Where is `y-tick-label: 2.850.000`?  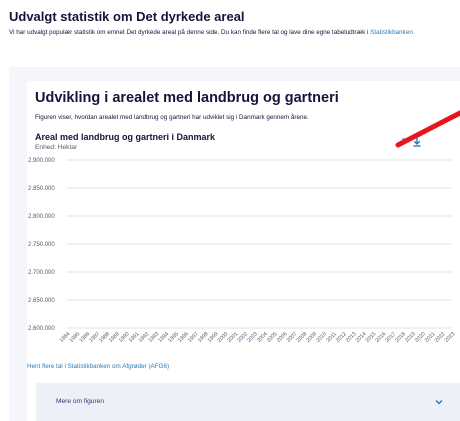 y-tick-label: 2.850.000 is located at coordinates (41, 189).